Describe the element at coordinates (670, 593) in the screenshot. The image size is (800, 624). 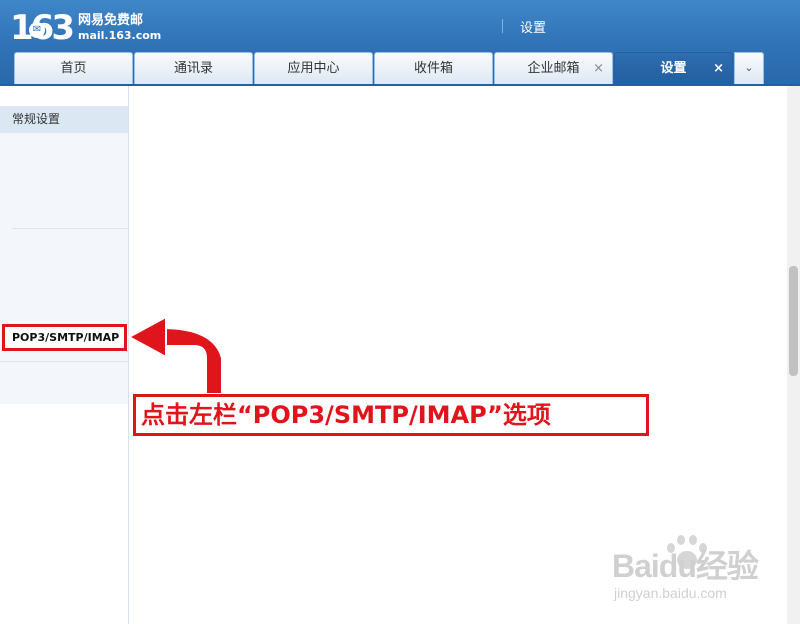
I see `watermark-url: jingyan.baidu.com` at that location.